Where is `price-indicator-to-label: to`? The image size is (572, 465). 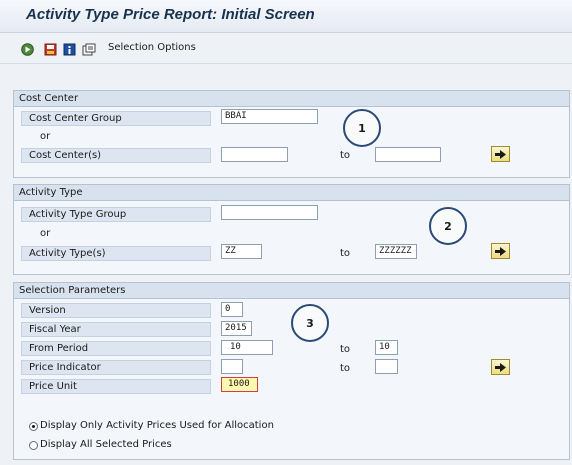
price-indicator-to-label: to is located at coordinates (345, 368).